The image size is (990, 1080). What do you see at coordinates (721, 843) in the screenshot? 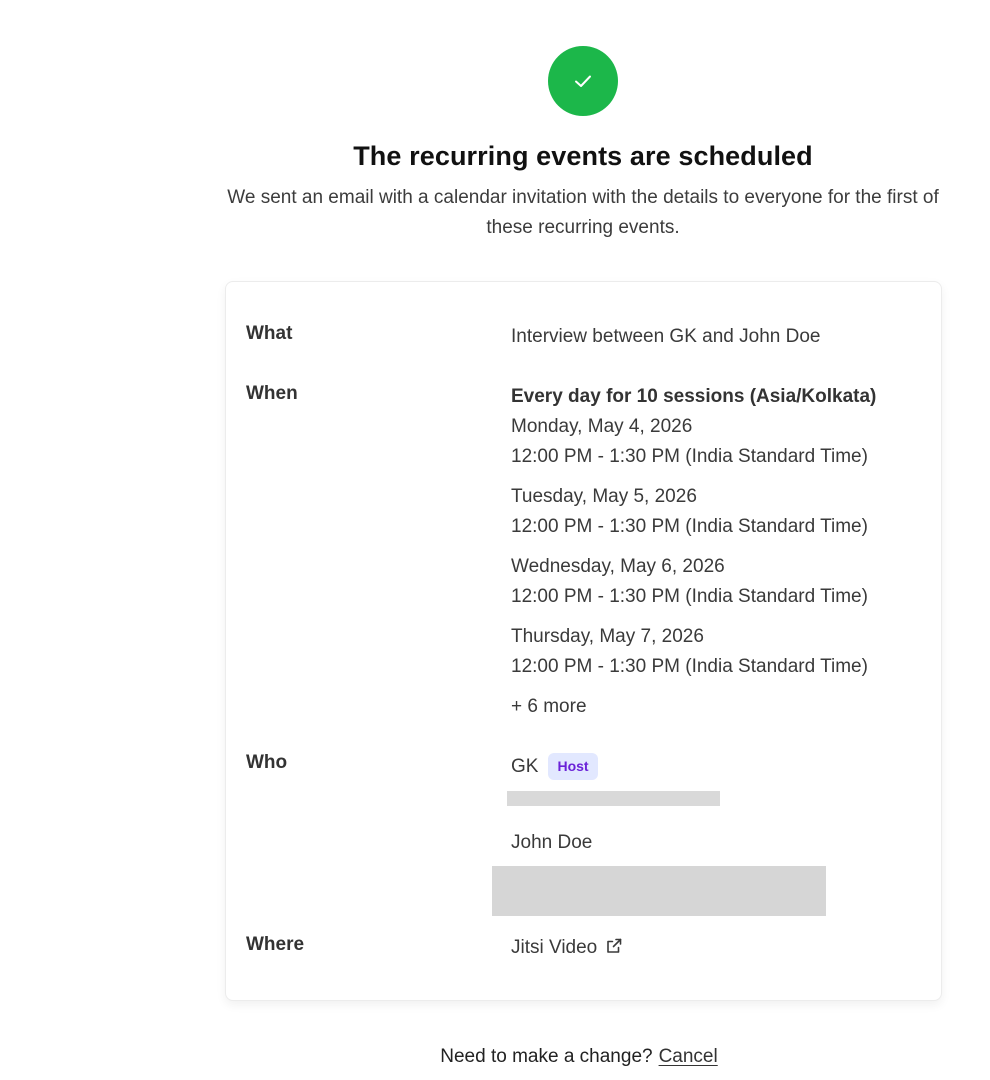
I see `attendee-guest: John Doe` at bounding box center [721, 843].